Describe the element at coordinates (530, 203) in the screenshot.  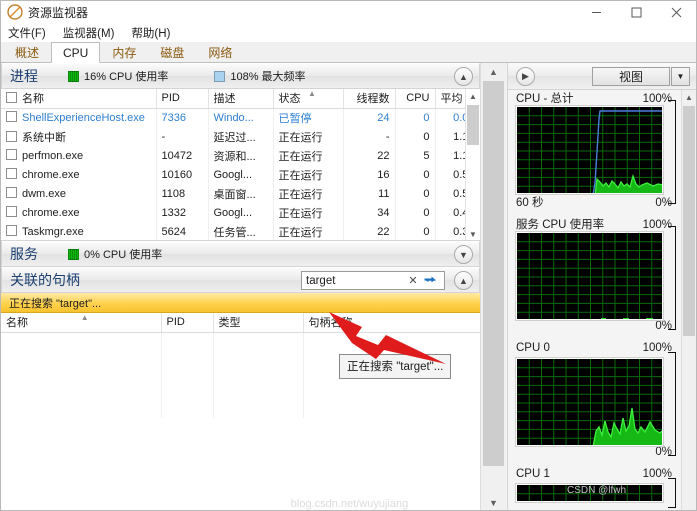
I see `graph-cpu-total-timespan: 60 秒` at that location.